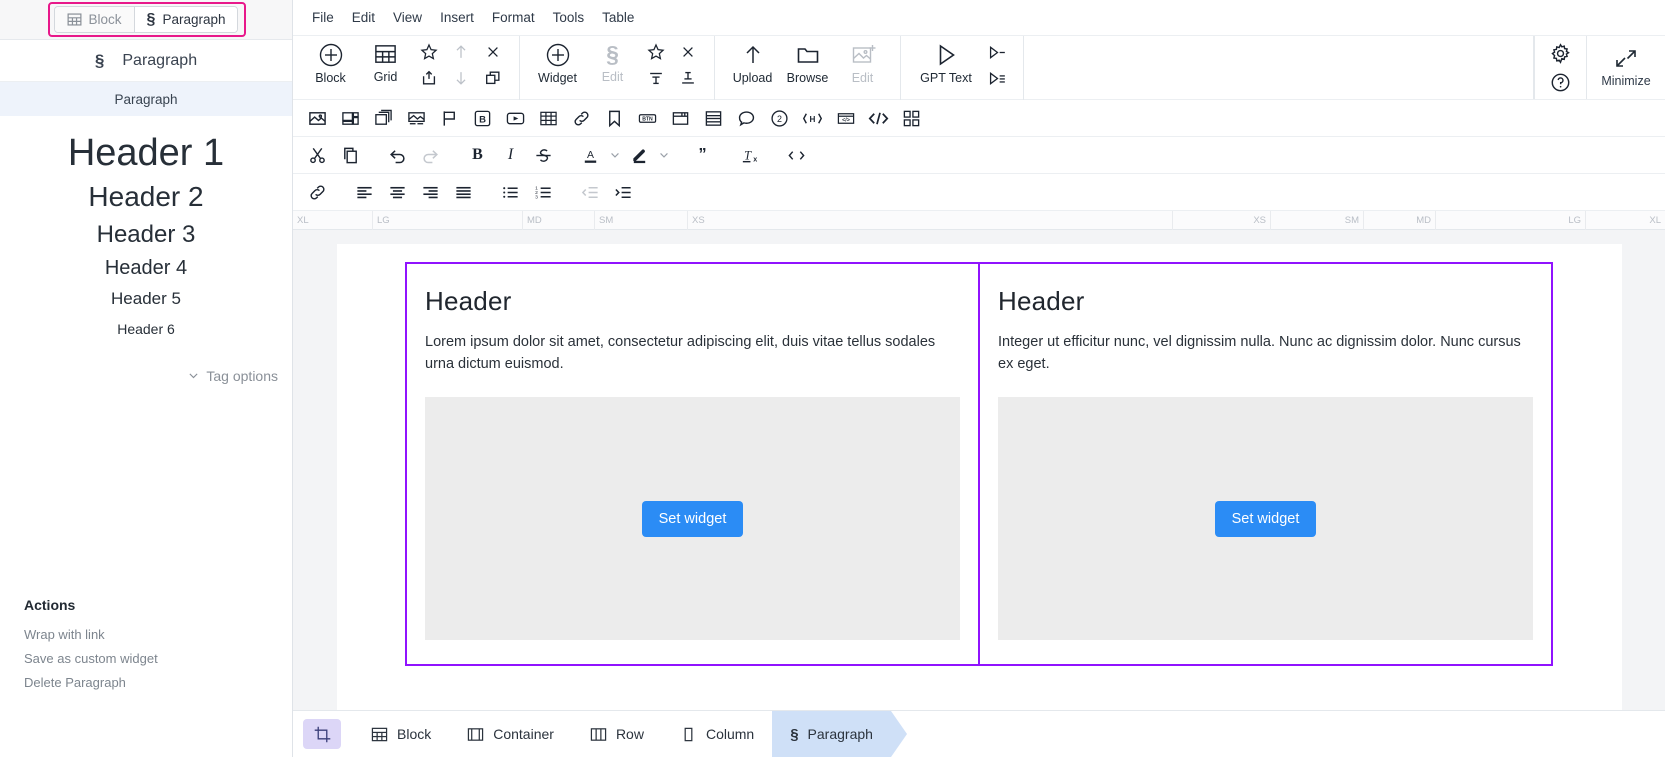 Image resolution: width=1665 pixels, height=757 pixels. I want to click on image-caption-icon, so click(416, 118).